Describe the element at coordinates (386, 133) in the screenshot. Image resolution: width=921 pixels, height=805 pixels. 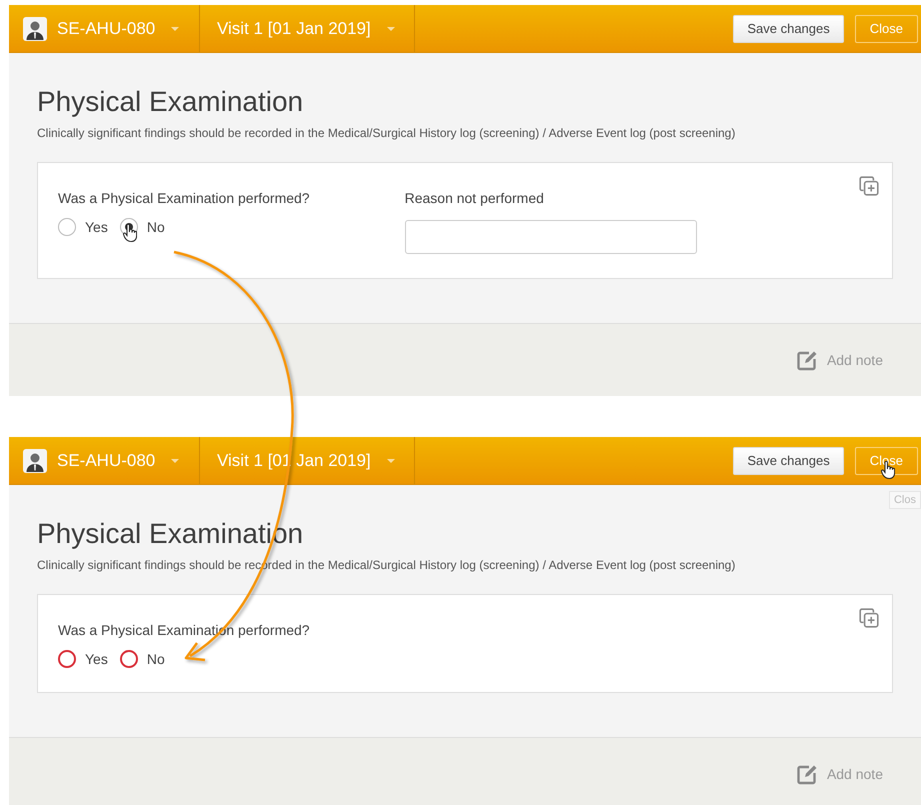
I see `info-text: Clinically significant findings should be recorded in the Medical/Surgical History log (screening) / Adverse Event log (post screening)` at that location.